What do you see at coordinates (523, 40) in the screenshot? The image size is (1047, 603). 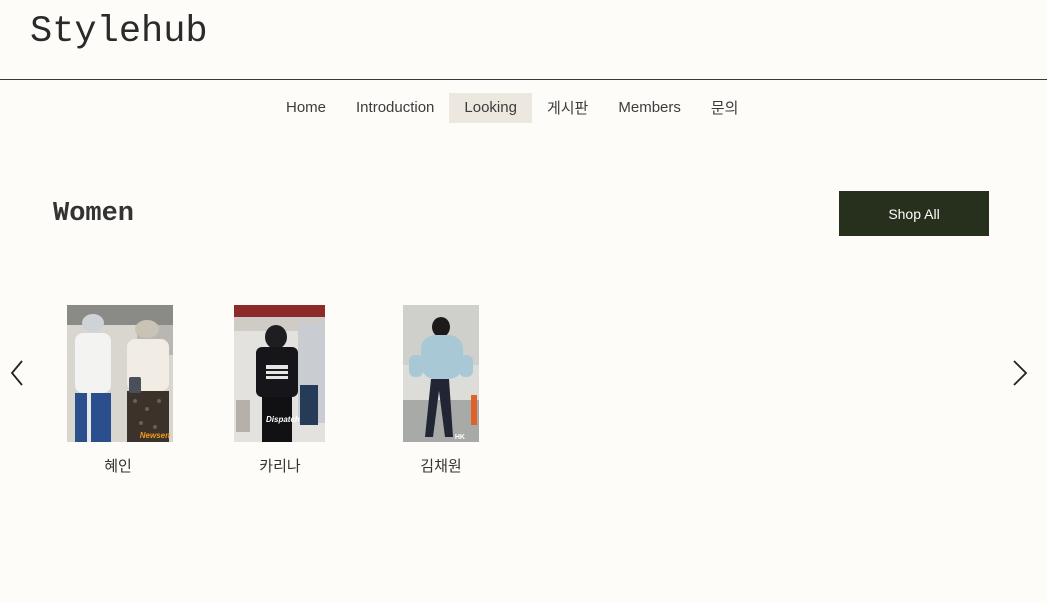 I see `site-header: Stylehub` at bounding box center [523, 40].